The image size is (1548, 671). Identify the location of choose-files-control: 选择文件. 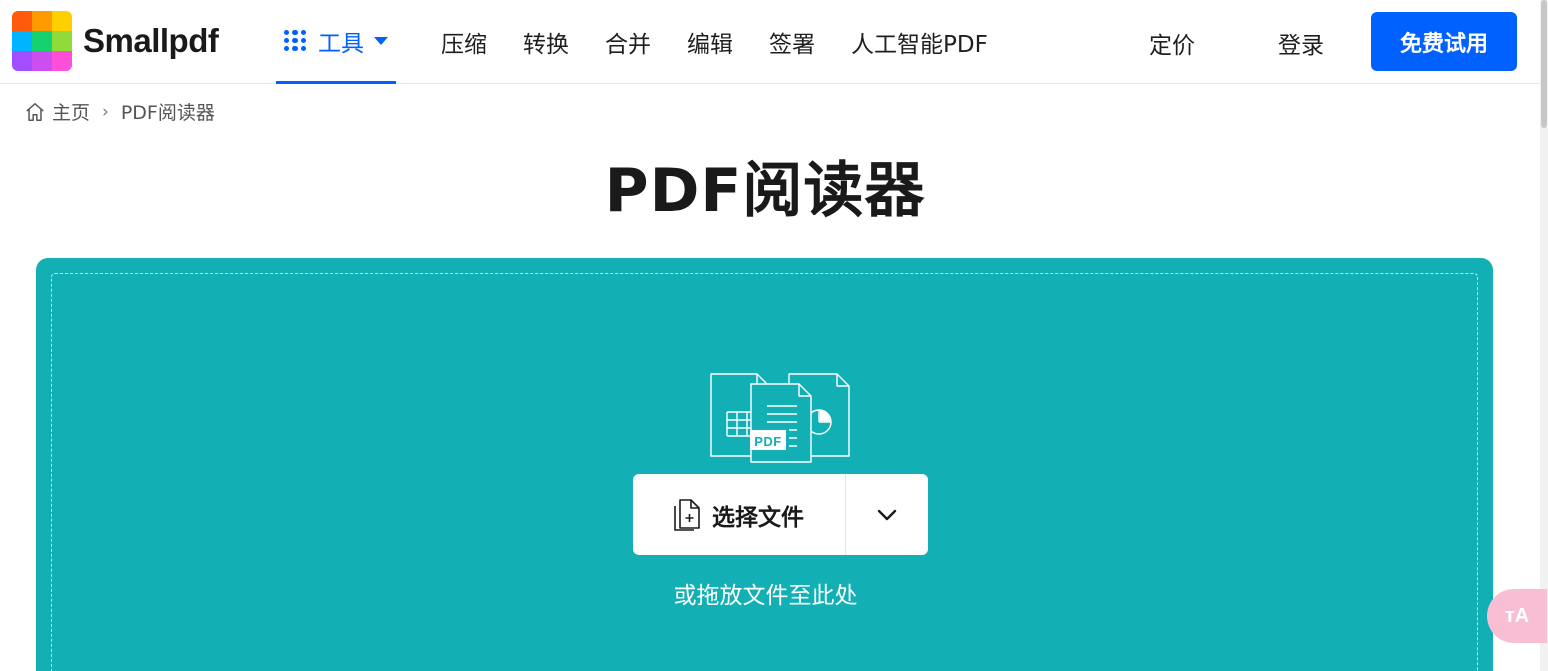
(780, 514).